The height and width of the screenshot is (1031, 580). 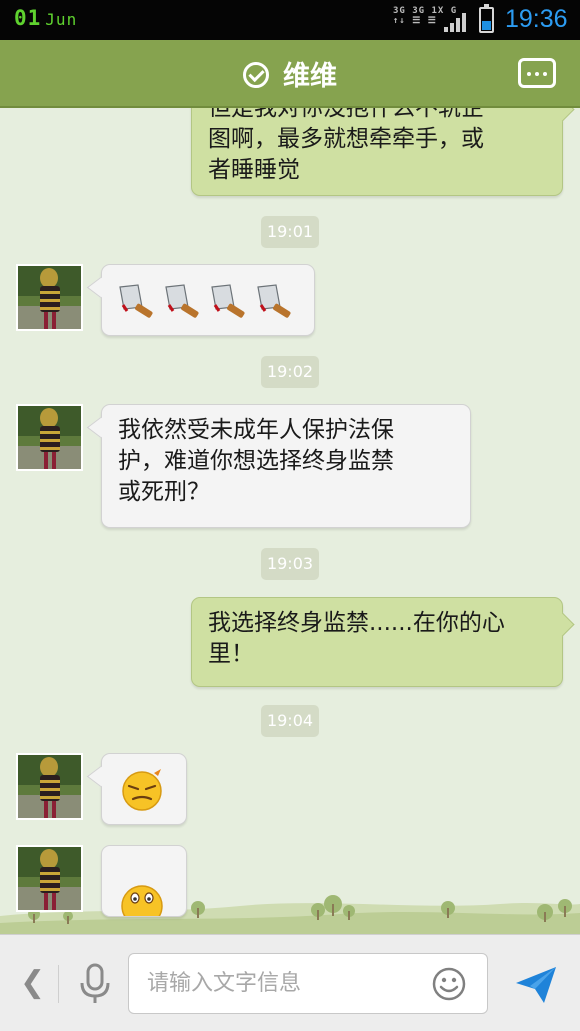 What do you see at coordinates (58, 984) in the screenshot?
I see `divider` at bounding box center [58, 984].